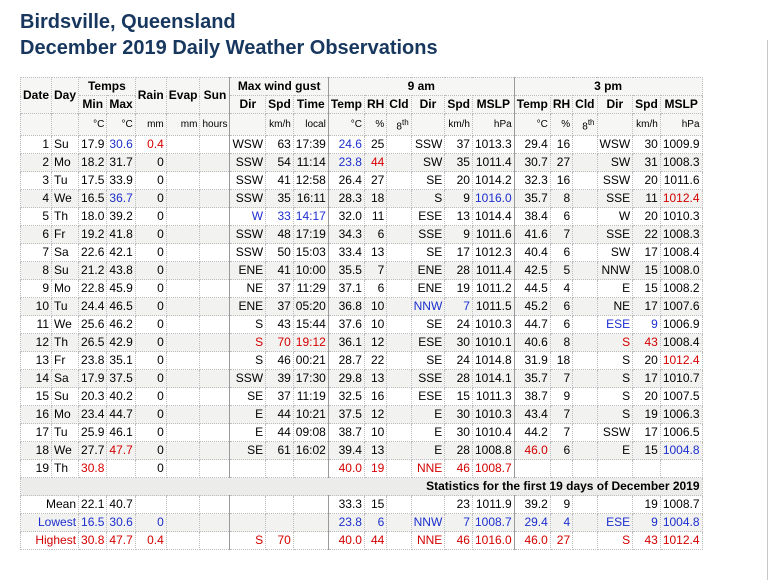 Image resolution: width=769 pixels, height=580 pixels. I want to click on stats-cell-3pm-cld, so click(585, 505).